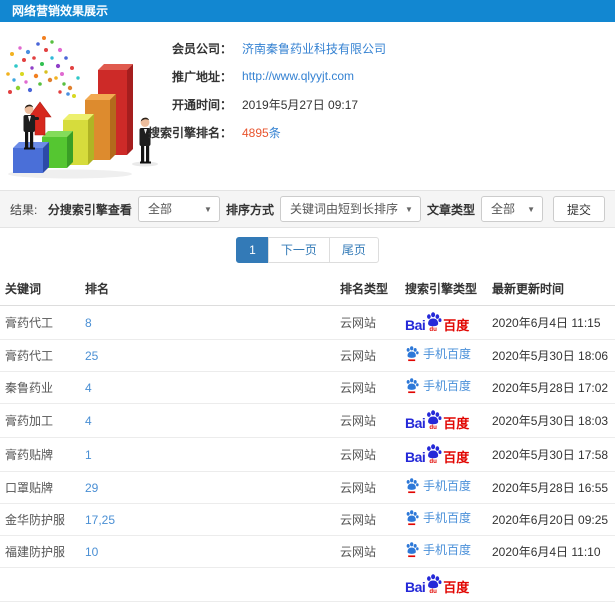 The width and height of the screenshot is (615, 602). Describe the element at coordinates (261, 132) in the screenshot. I see `rank-count: 4895条` at that location.